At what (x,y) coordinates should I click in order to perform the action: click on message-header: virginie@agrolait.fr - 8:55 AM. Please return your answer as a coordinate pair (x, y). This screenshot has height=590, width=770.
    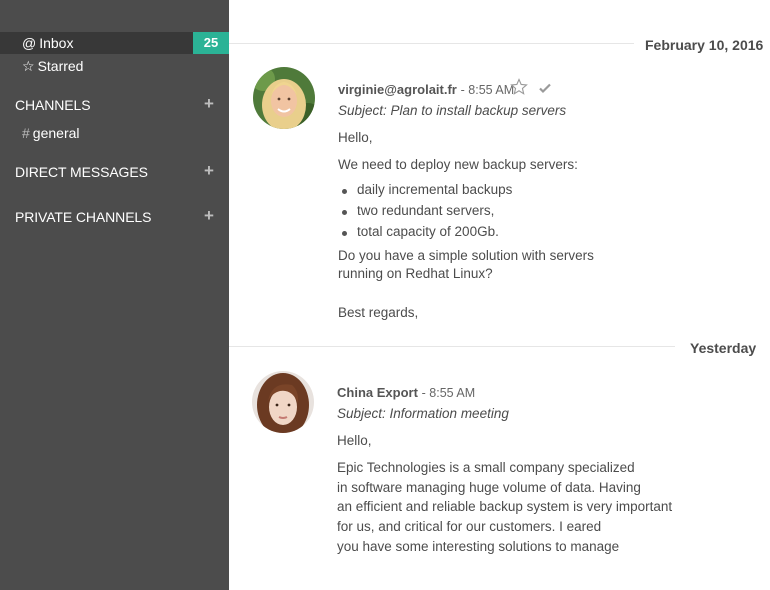
    Looking at the image, I should click on (426, 89).